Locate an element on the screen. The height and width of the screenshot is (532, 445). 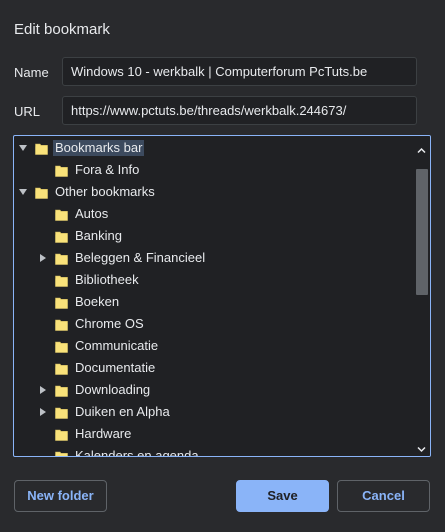
tree-row: Fora & Info is located at coordinates (213, 170).